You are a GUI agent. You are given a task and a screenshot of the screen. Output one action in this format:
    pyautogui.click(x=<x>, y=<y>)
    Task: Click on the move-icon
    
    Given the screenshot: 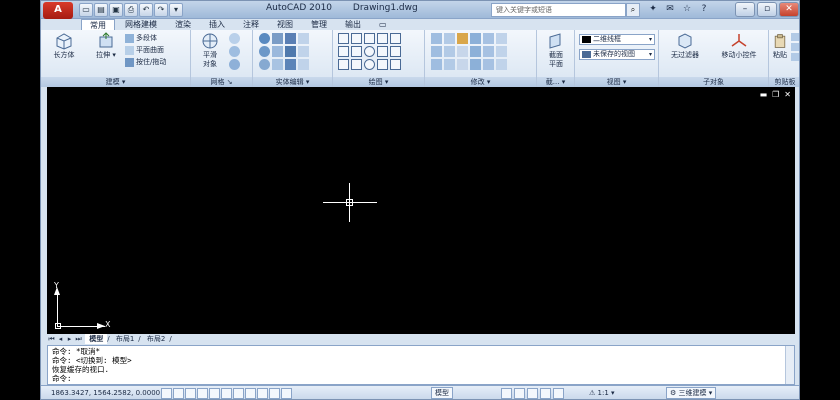 What is the action you would take?
    pyautogui.click(x=462, y=38)
    